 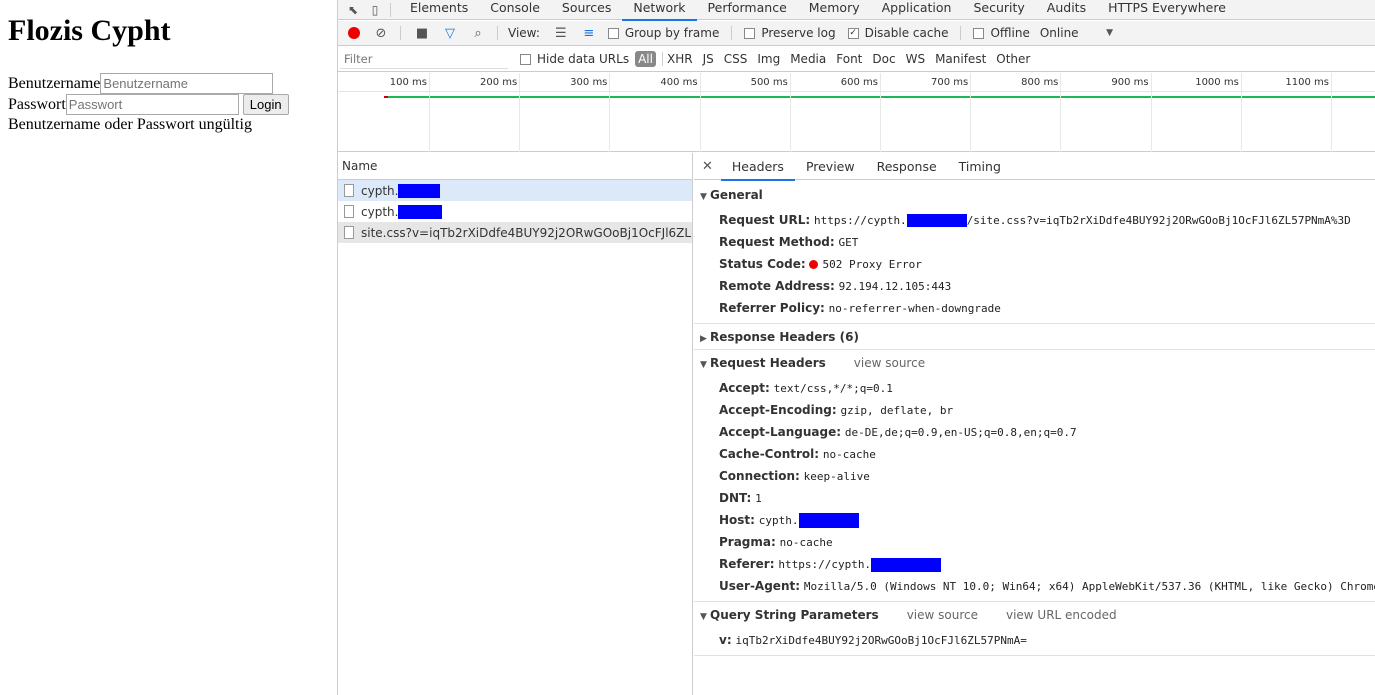 I want to click on error-status-icon, so click(x=814, y=264).